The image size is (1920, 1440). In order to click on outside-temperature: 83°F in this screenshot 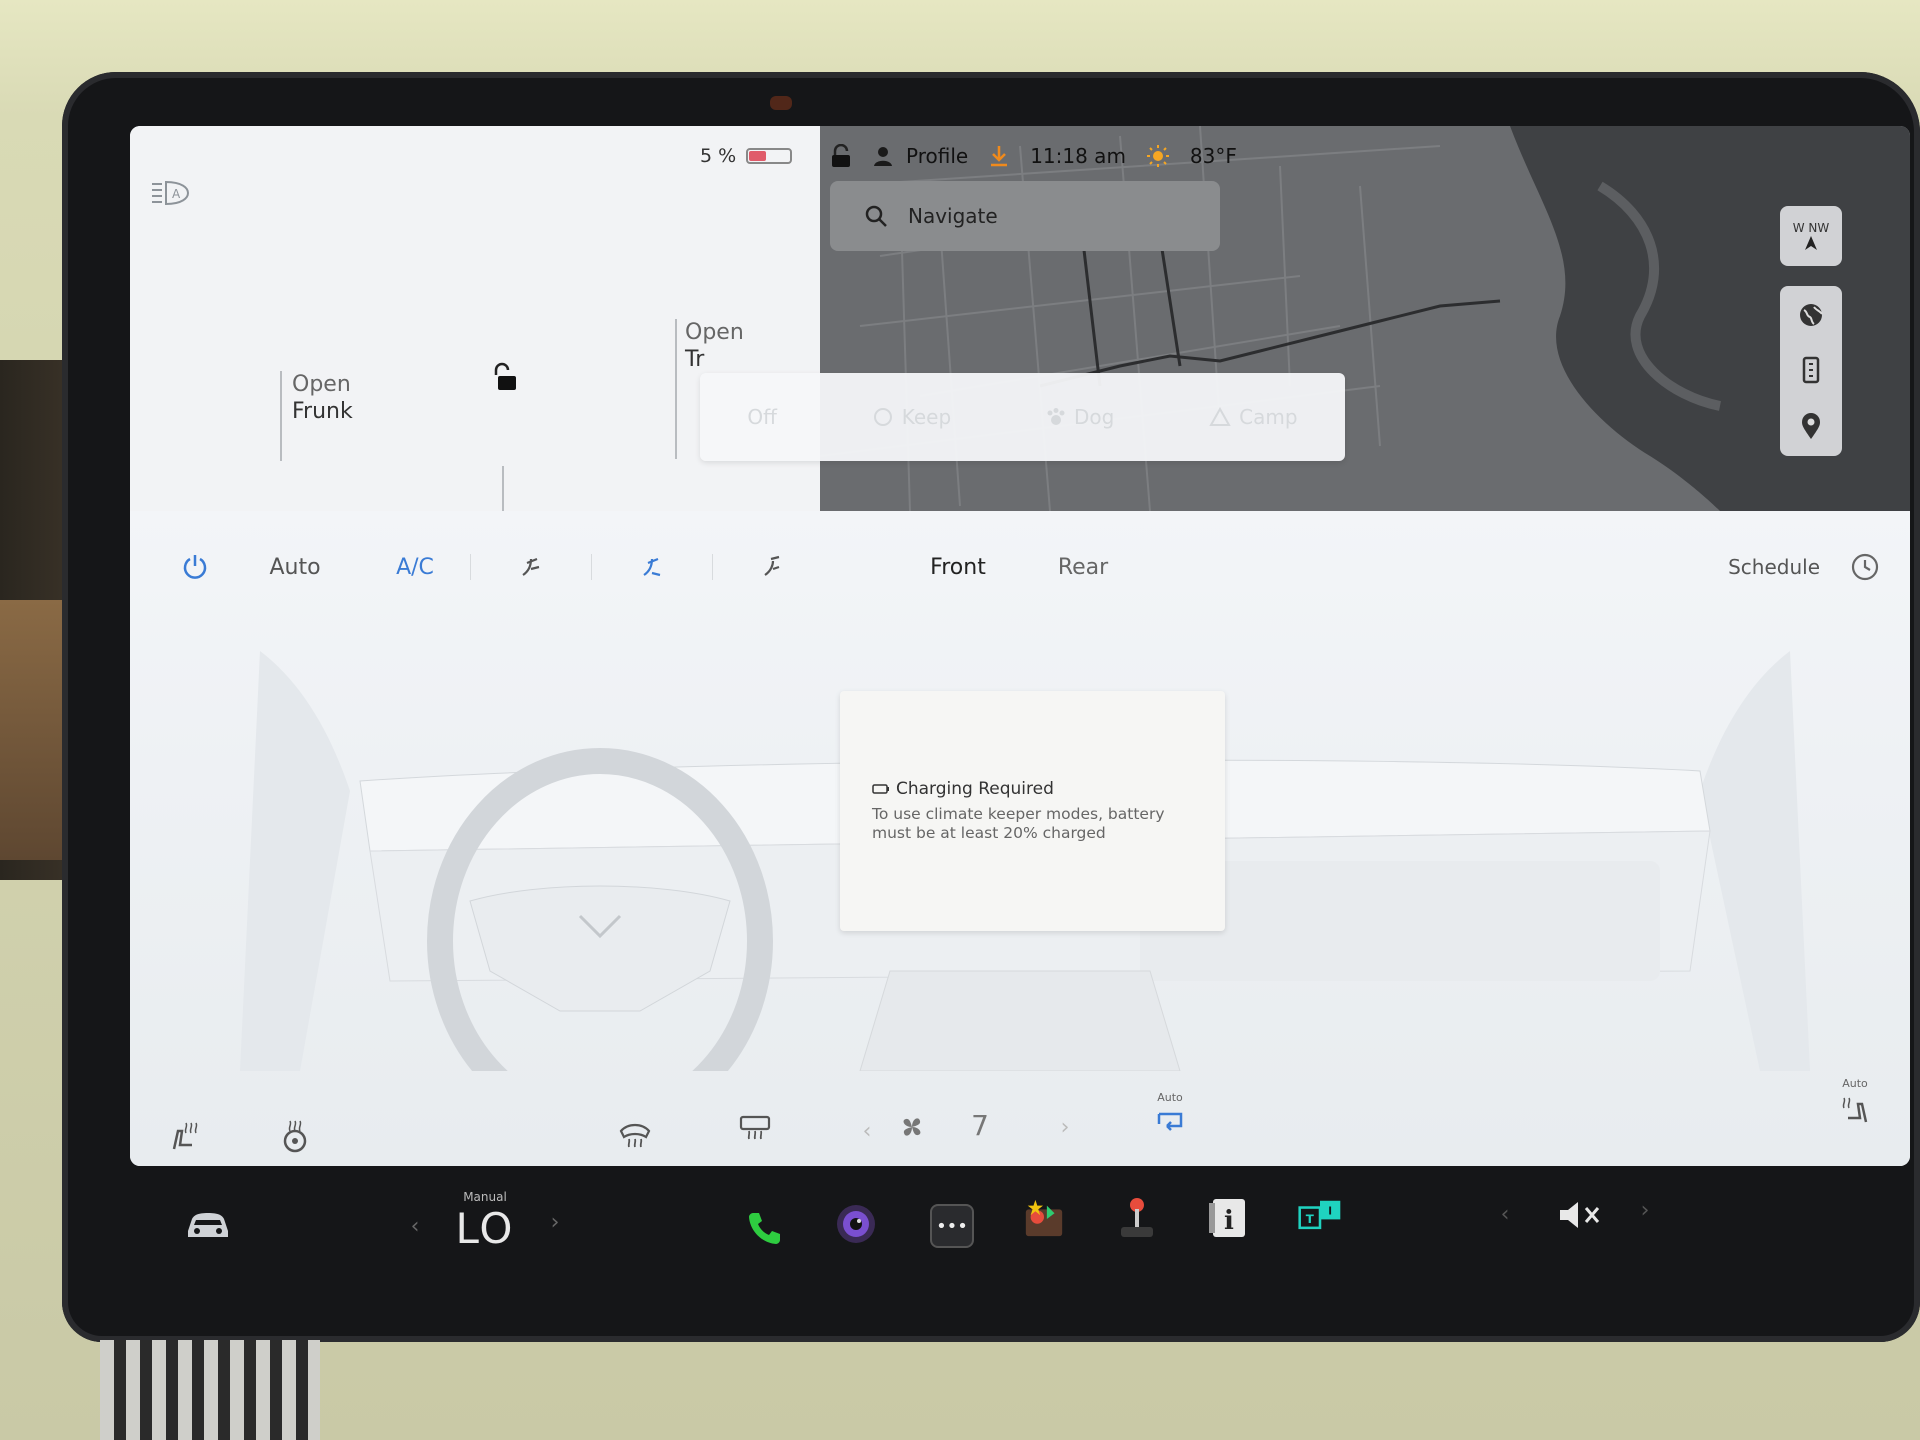, I will do `click(1213, 156)`.